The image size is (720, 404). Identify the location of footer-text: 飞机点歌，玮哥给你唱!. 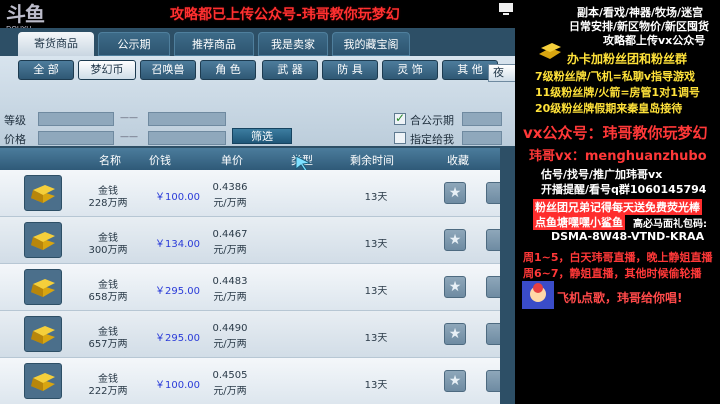
(620, 298).